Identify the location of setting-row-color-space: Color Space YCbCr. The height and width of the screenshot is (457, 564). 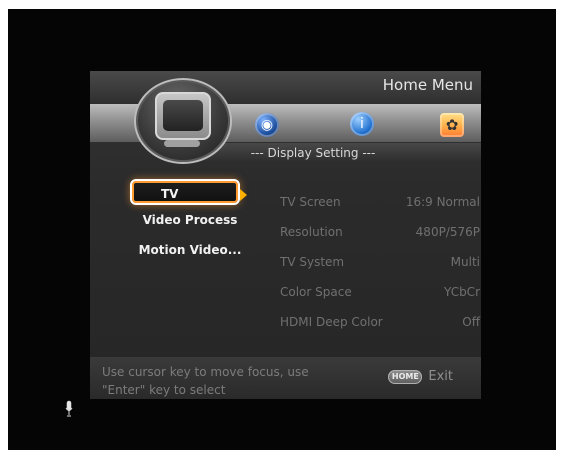
(380, 292).